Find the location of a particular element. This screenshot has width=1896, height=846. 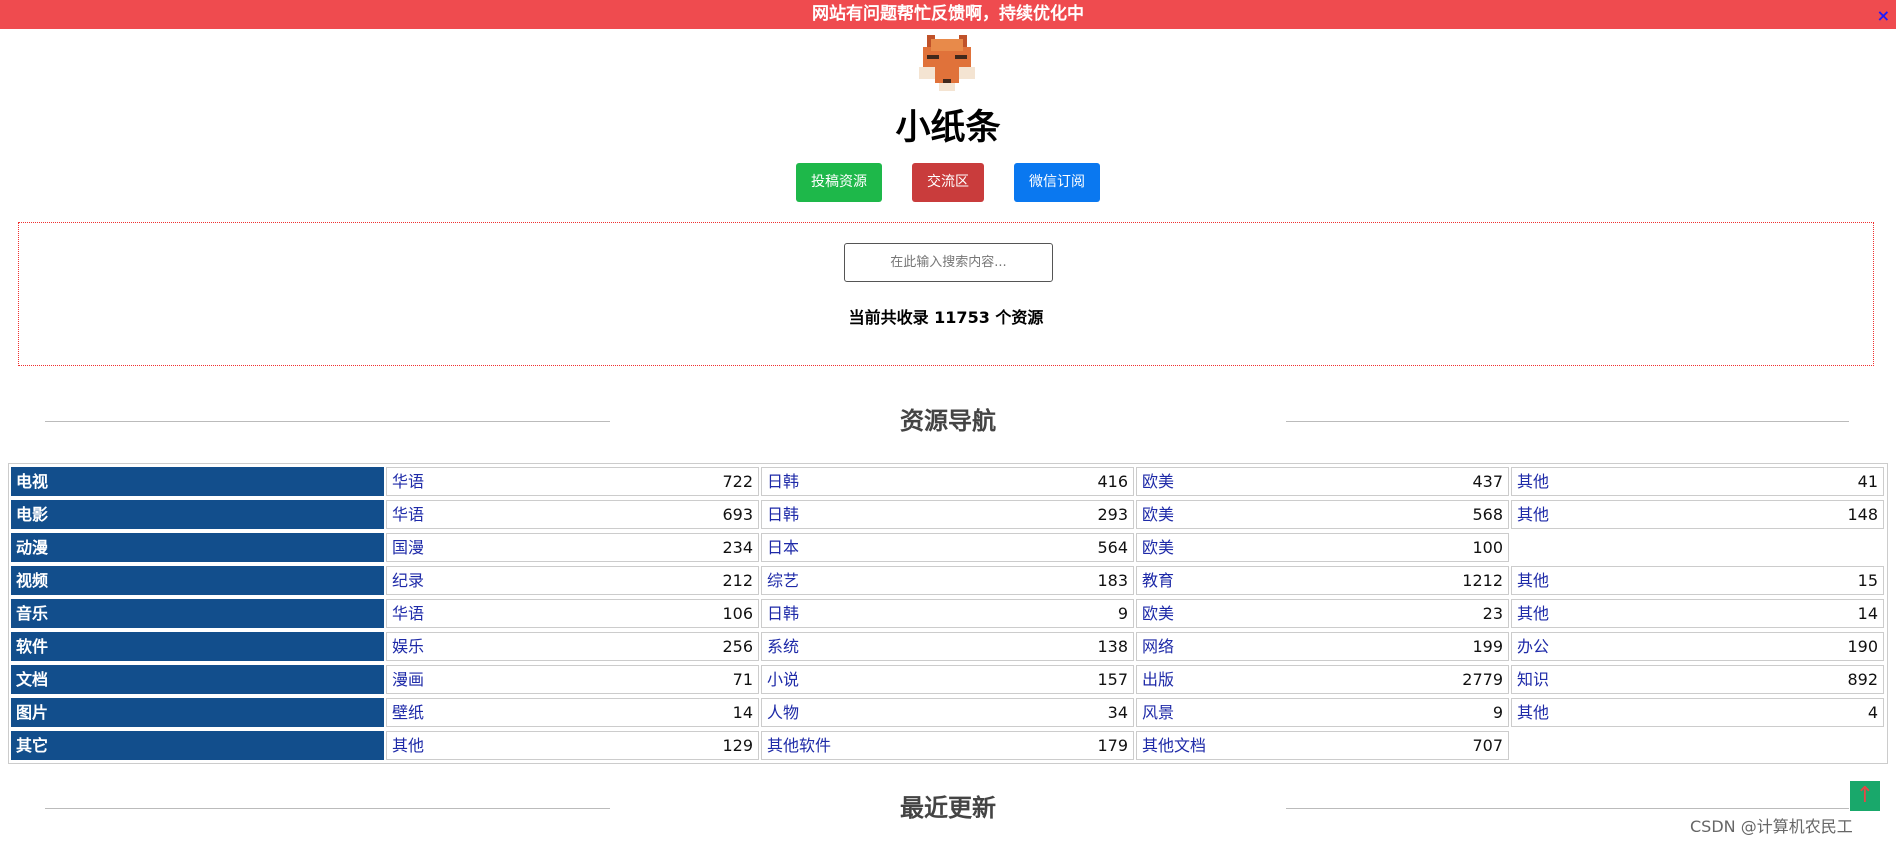

nav-item-link: 娱乐 is located at coordinates (408, 646).